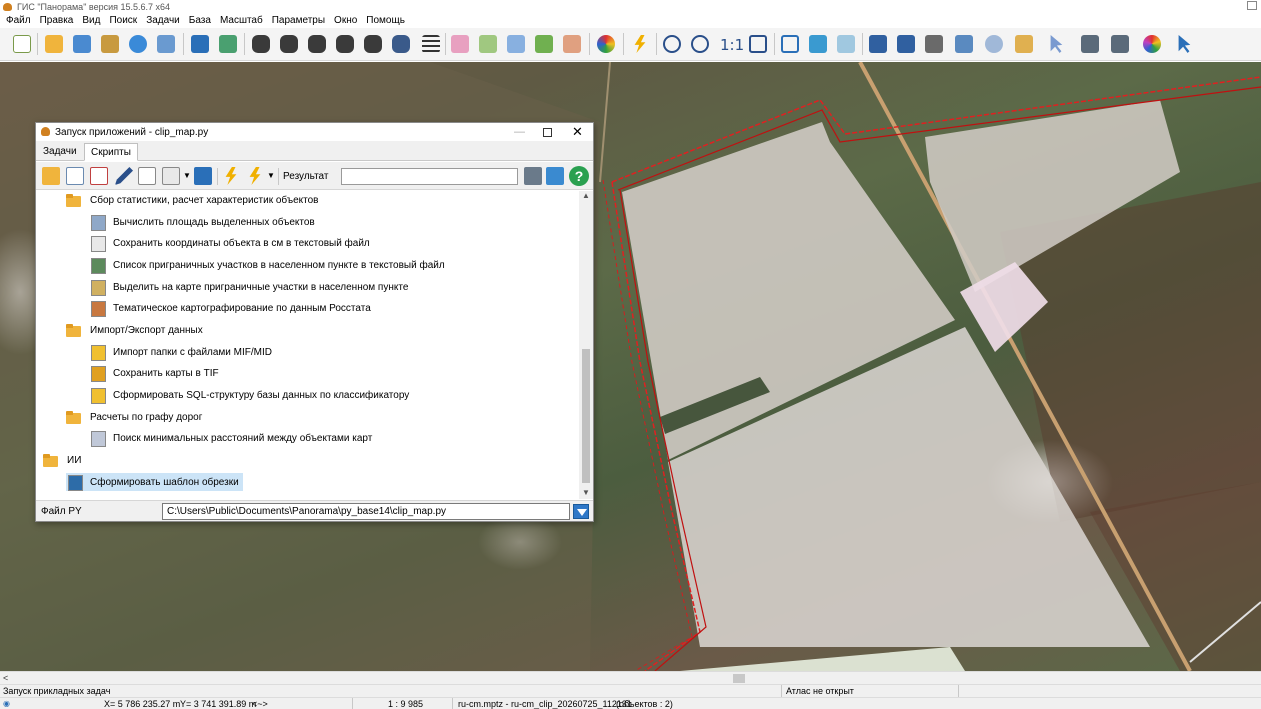 Image resolution: width=1261 pixels, height=709 pixels. Describe the element at coordinates (301, 20) in the screenshot. I see `menu-parameters: Параметры` at that location.